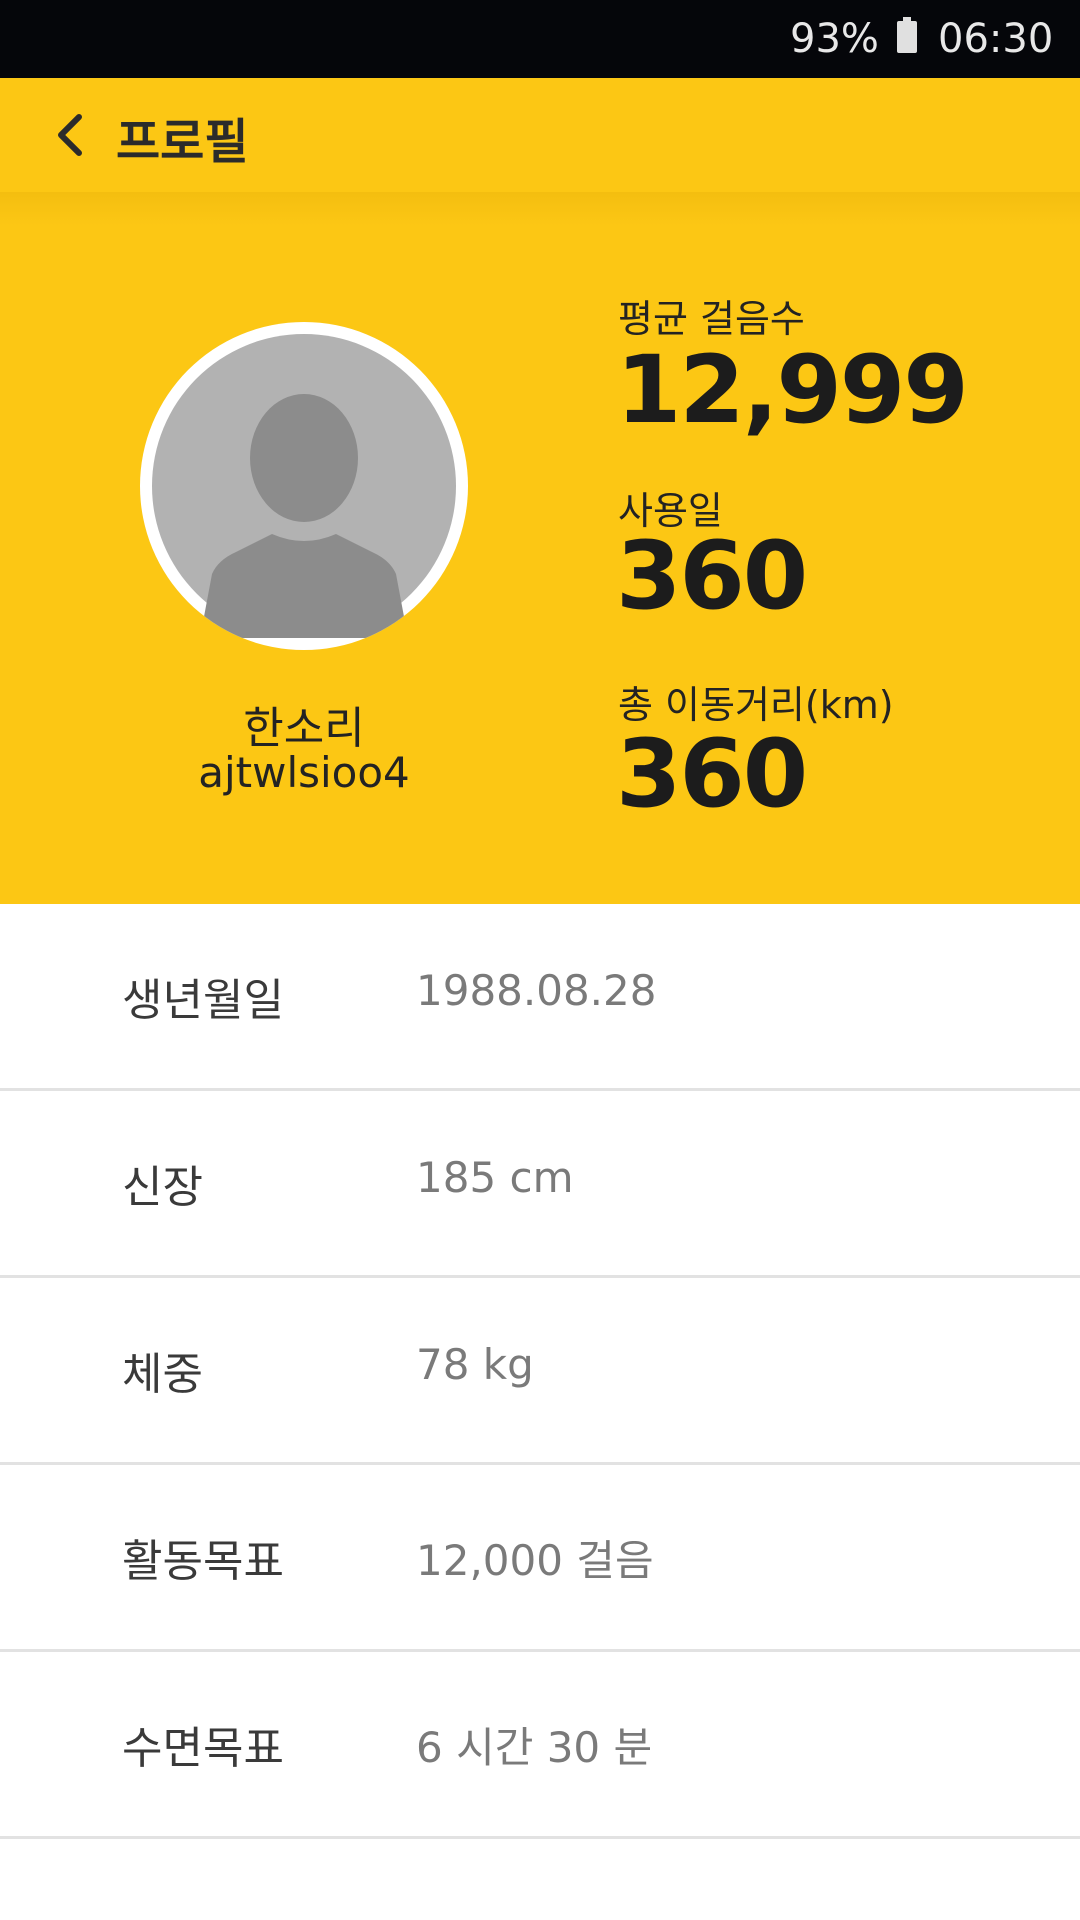 Image resolution: width=1080 pixels, height=1920 pixels. What do you see at coordinates (996, 39) in the screenshot?
I see `clock: 06:30` at bounding box center [996, 39].